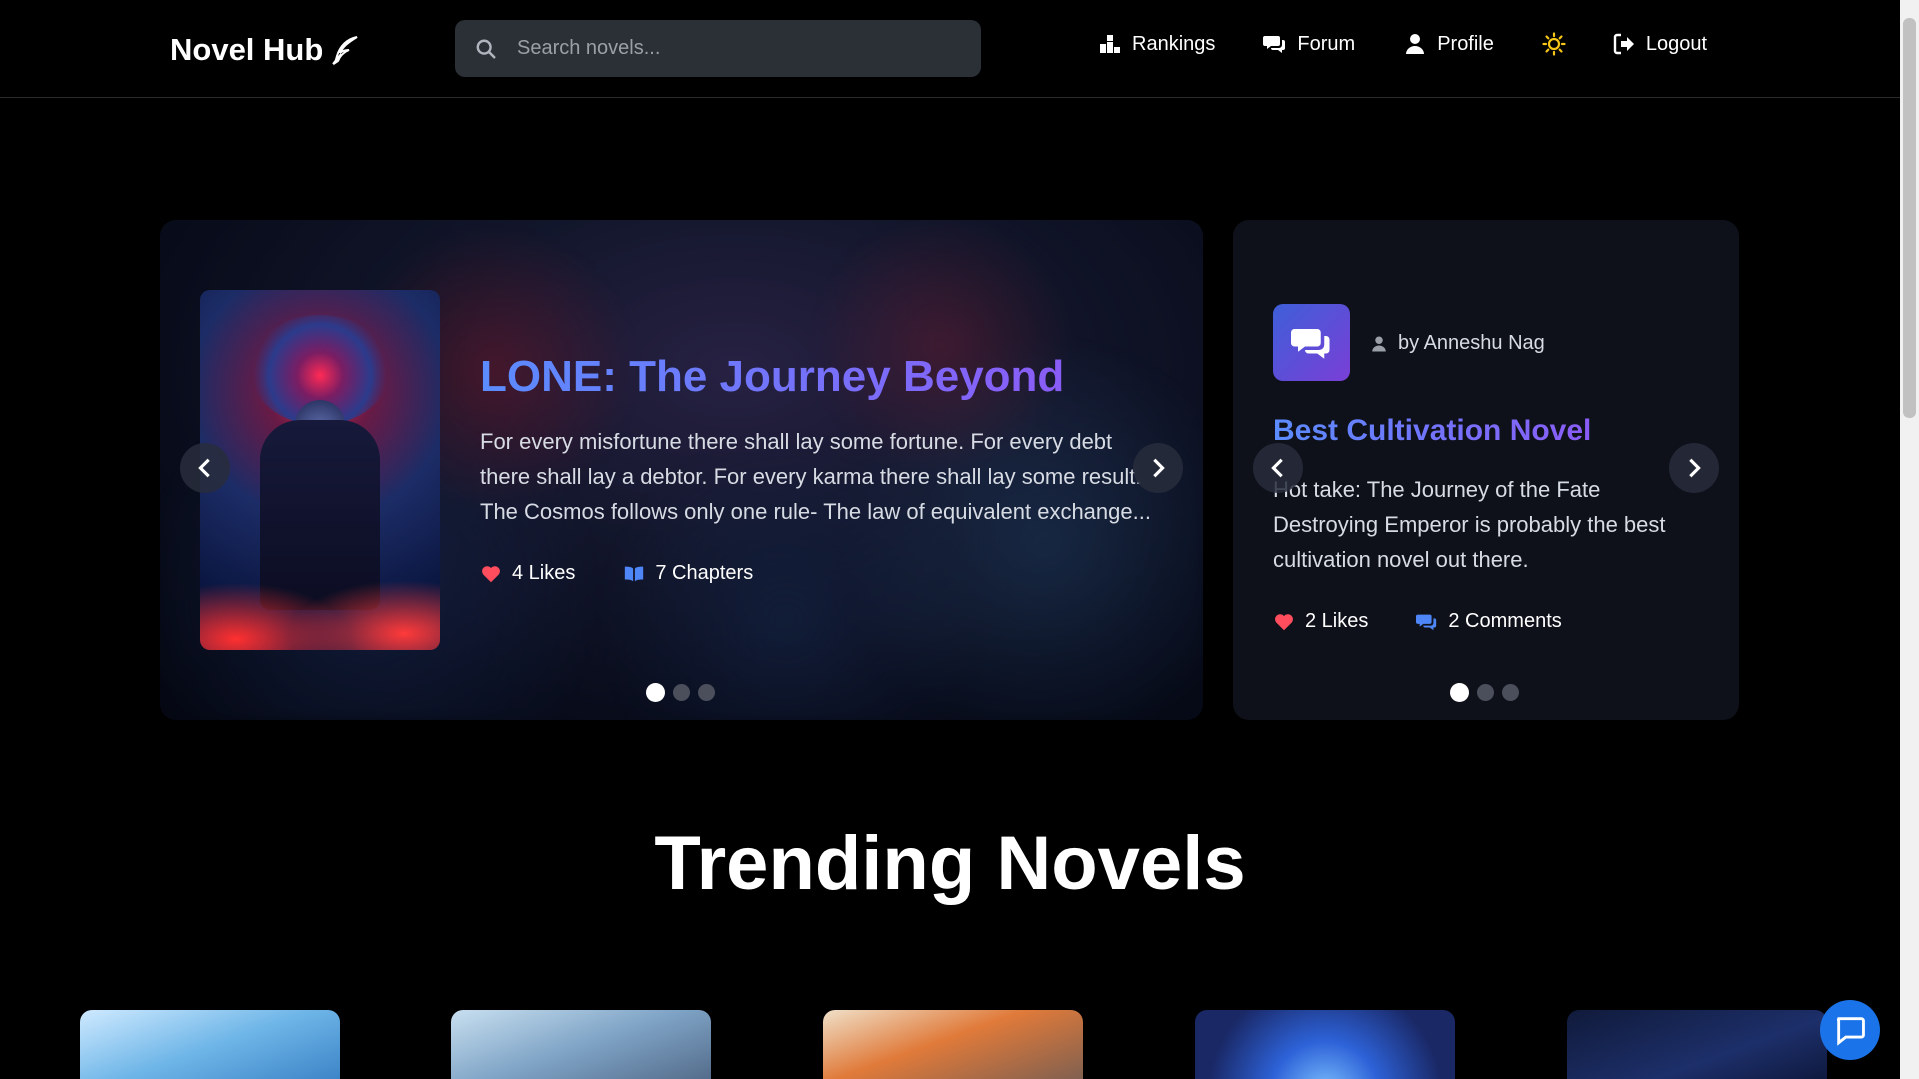  Describe the element at coordinates (1623, 44) in the screenshot. I see `logout-icon` at that location.